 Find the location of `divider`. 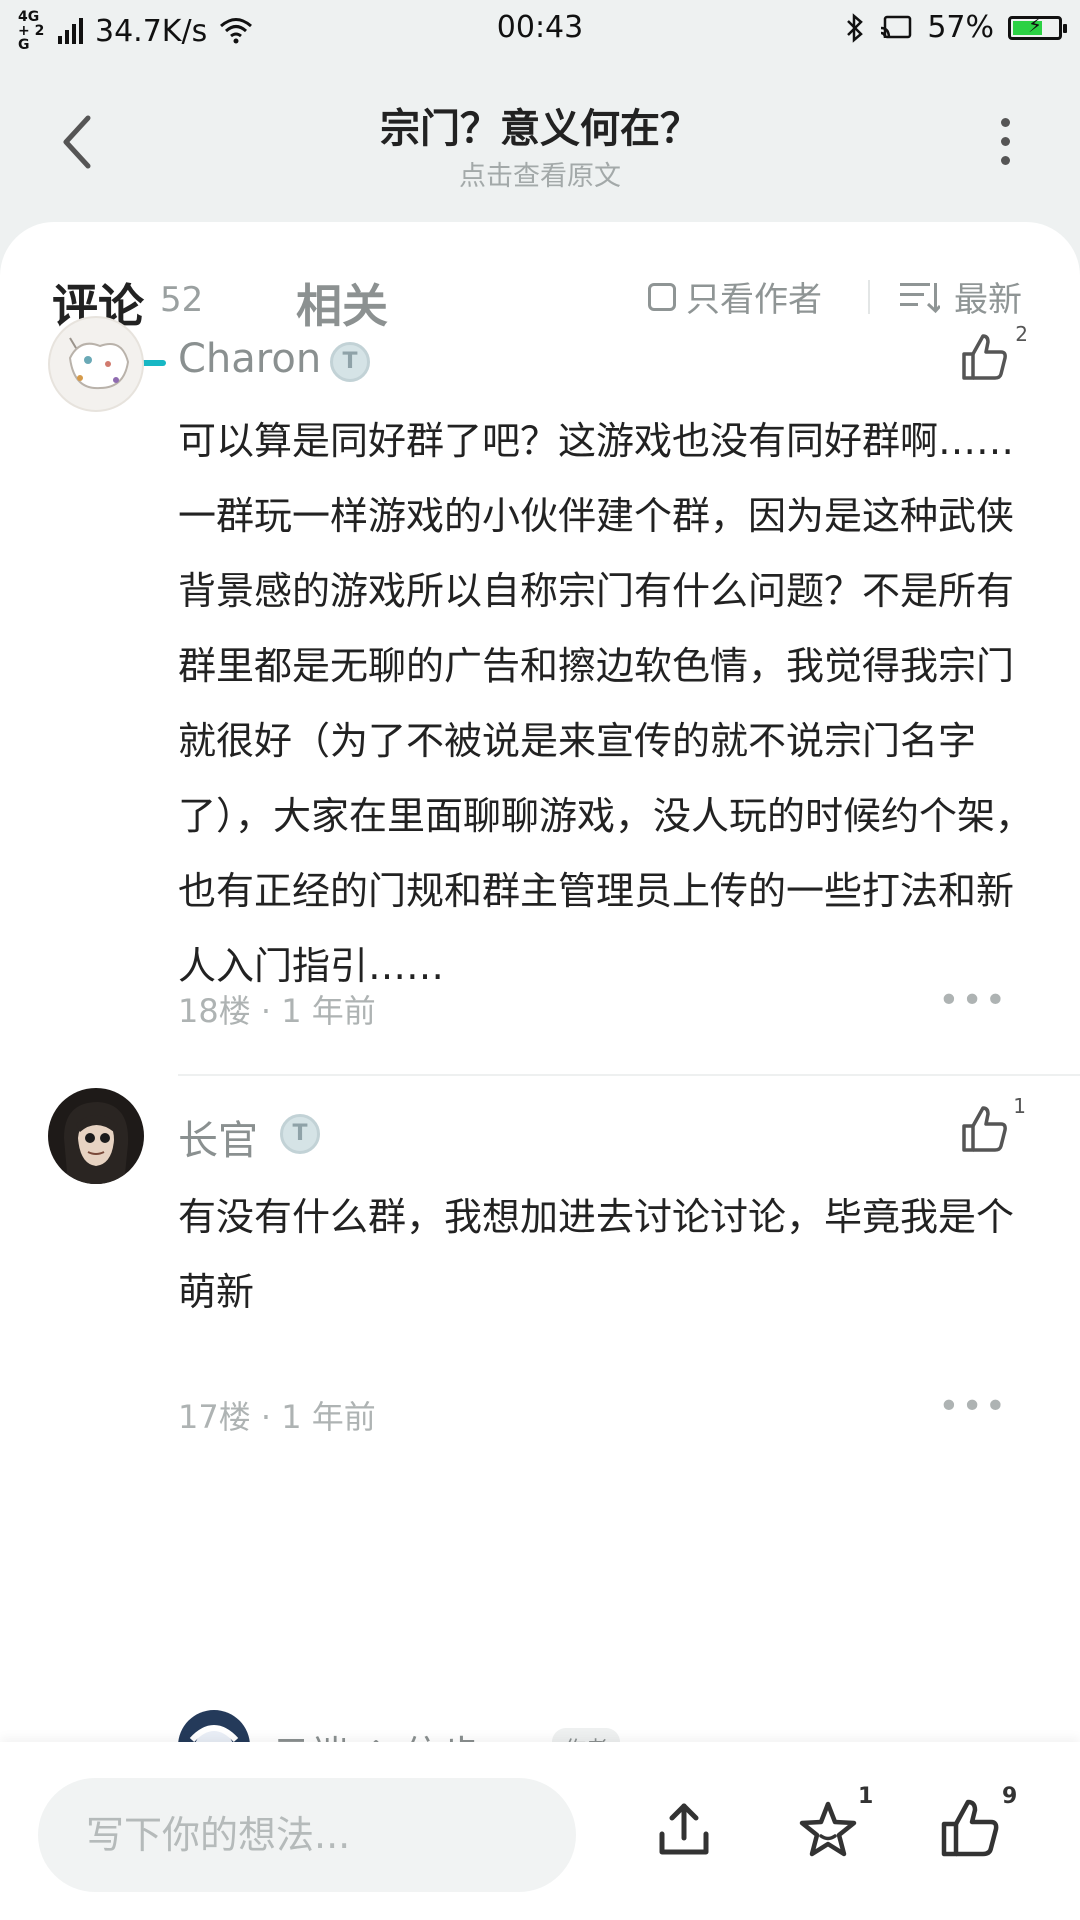

divider is located at coordinates (629, 1075).